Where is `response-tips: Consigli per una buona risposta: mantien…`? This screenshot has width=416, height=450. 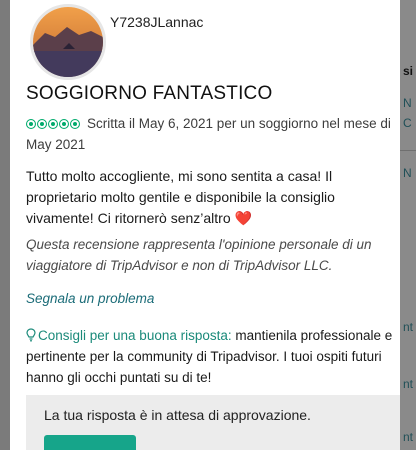
response-tips: Consigli per una buona risposta: mantien… is located at coordinates (212, 356).